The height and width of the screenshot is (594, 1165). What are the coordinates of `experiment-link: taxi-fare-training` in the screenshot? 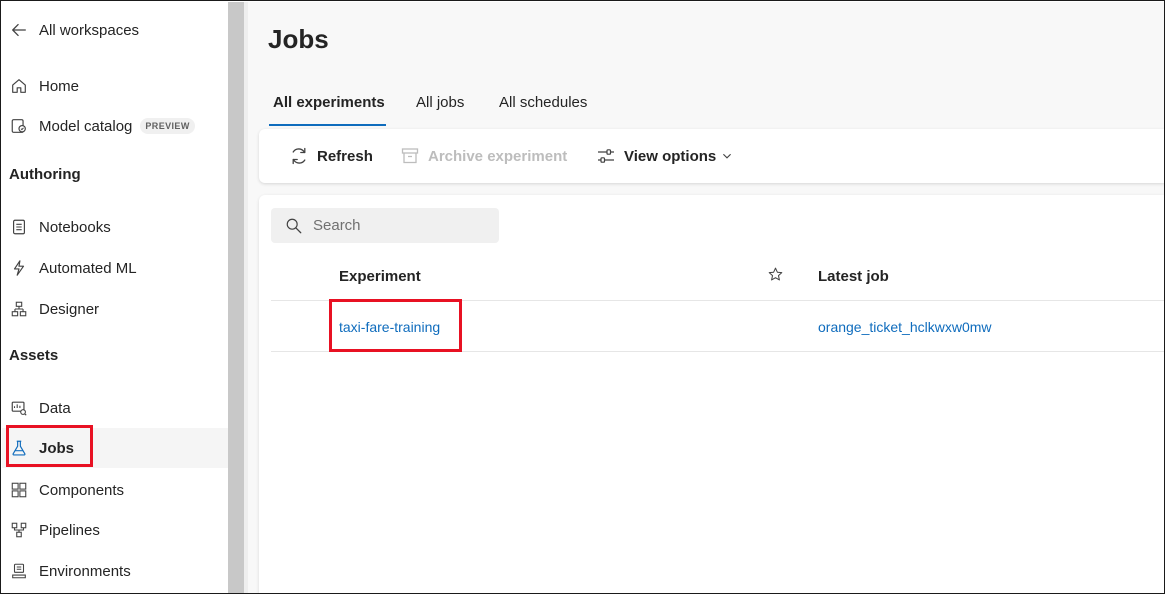 It's located at (389, 327).